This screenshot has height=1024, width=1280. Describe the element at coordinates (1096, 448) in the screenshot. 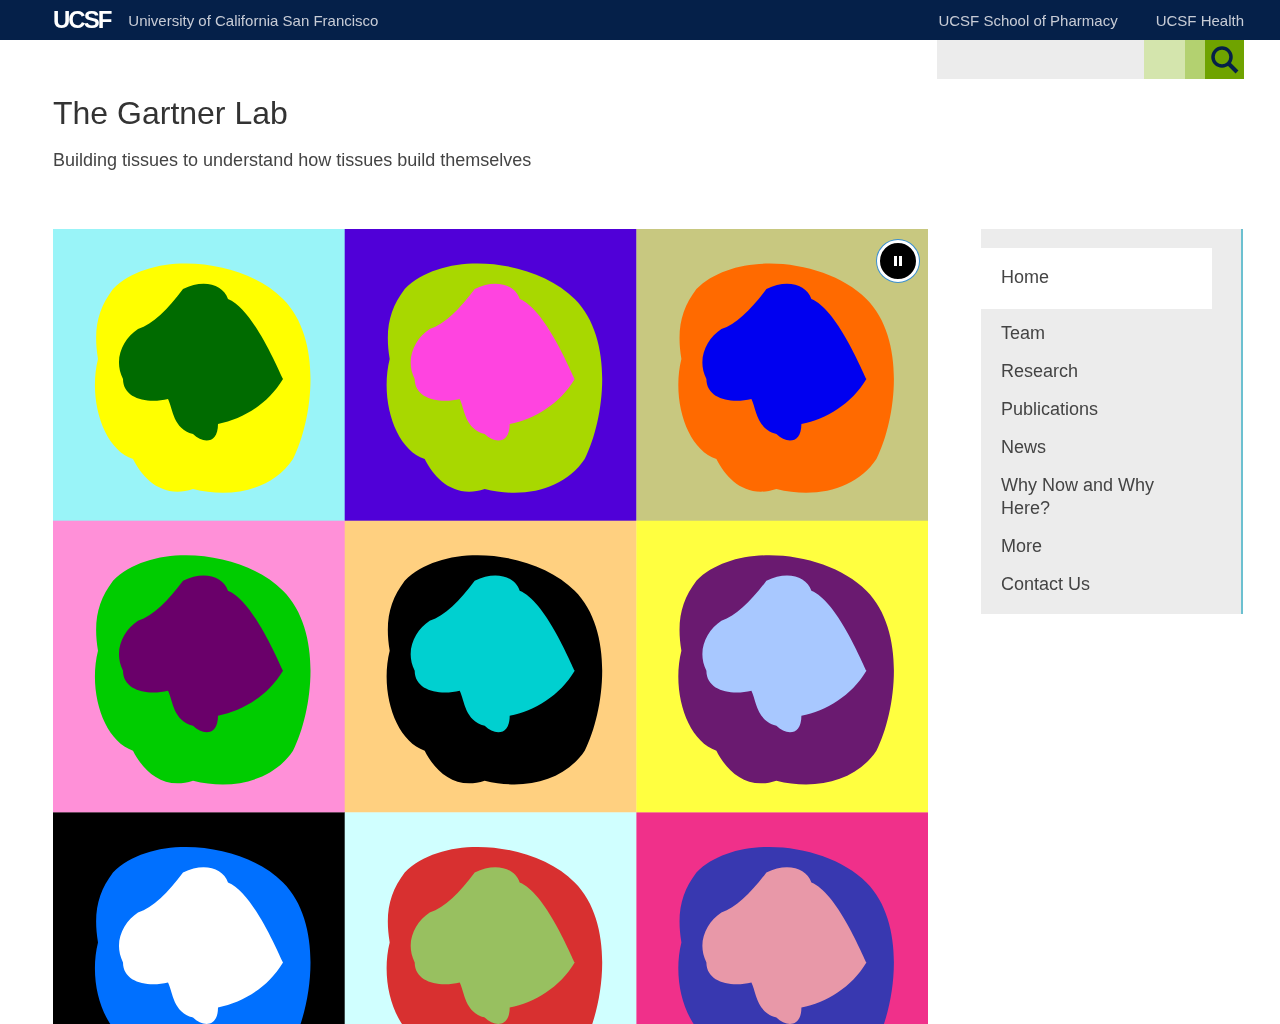

I see `nav-item: News` at that location.